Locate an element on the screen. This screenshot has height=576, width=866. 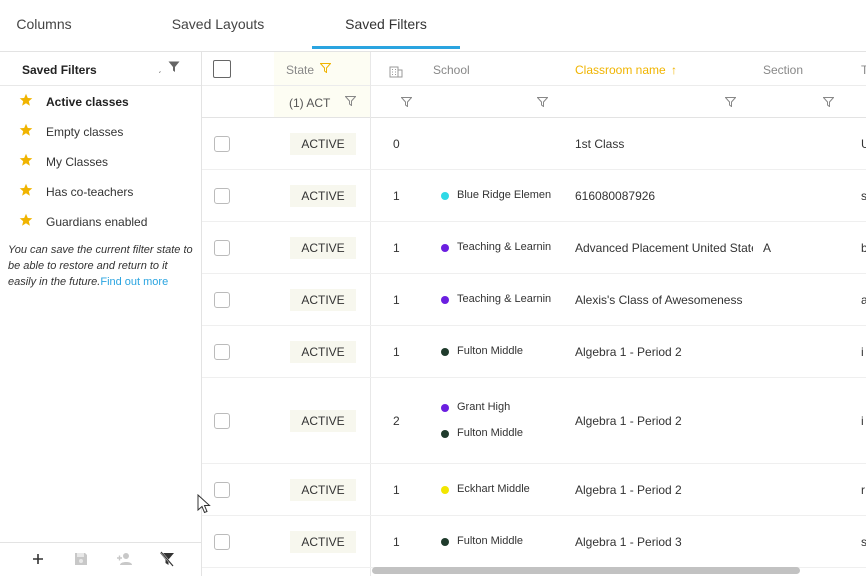
table-row: ACTIVE 0 1st Class U is located at coordinates (534, 144).